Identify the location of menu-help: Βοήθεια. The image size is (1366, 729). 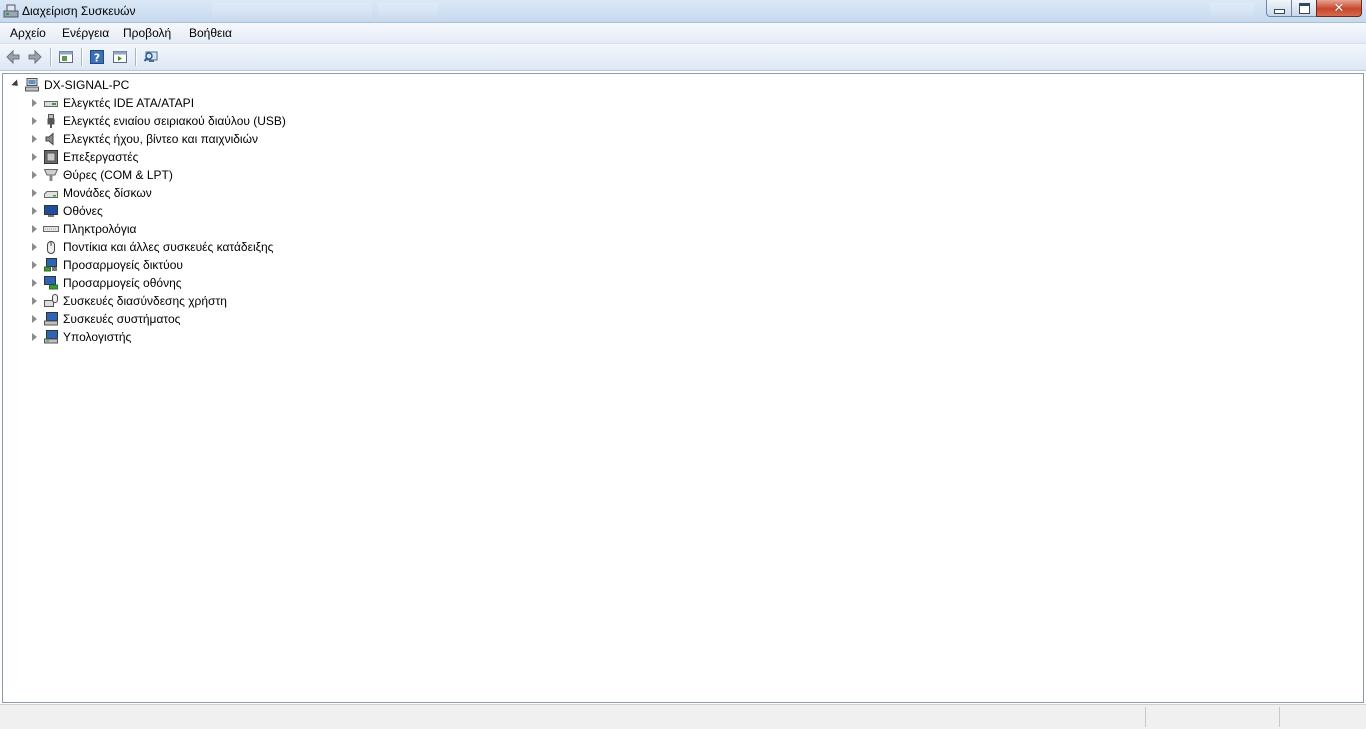
(210, 33).